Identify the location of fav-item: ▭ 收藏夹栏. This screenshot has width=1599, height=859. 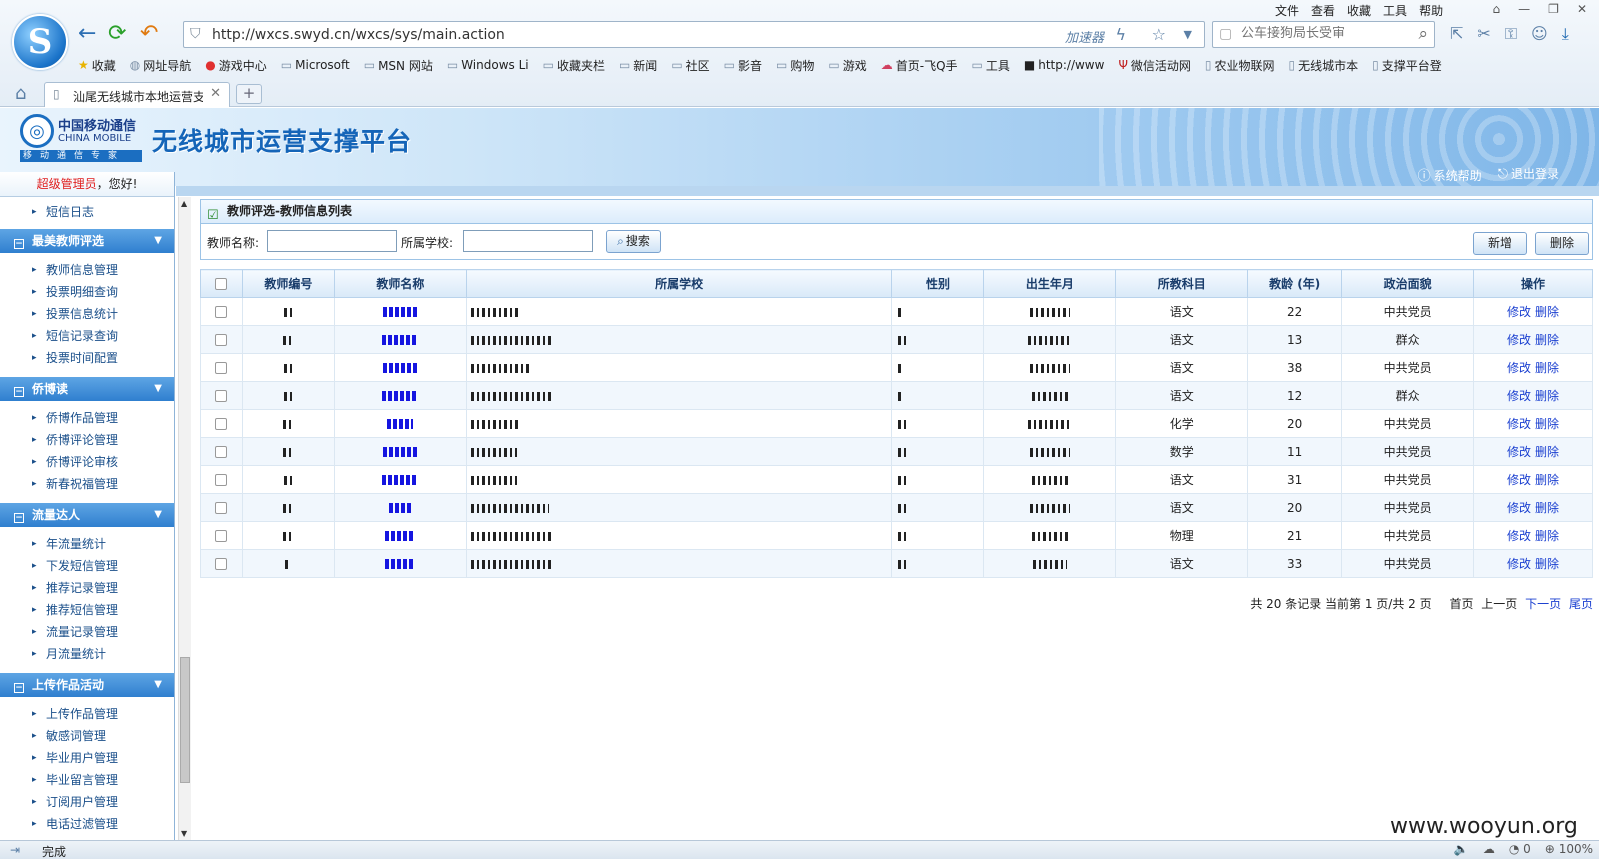
(574, 65).